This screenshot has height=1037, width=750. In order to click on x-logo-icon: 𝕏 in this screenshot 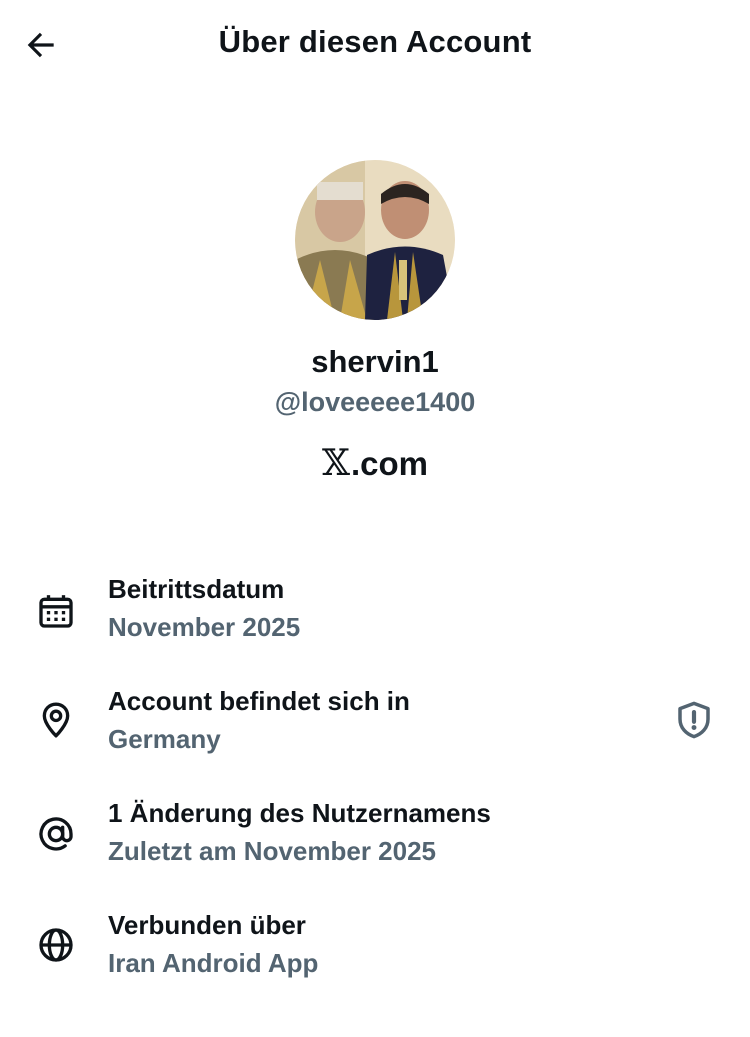, I will do `click(336, 463)`.